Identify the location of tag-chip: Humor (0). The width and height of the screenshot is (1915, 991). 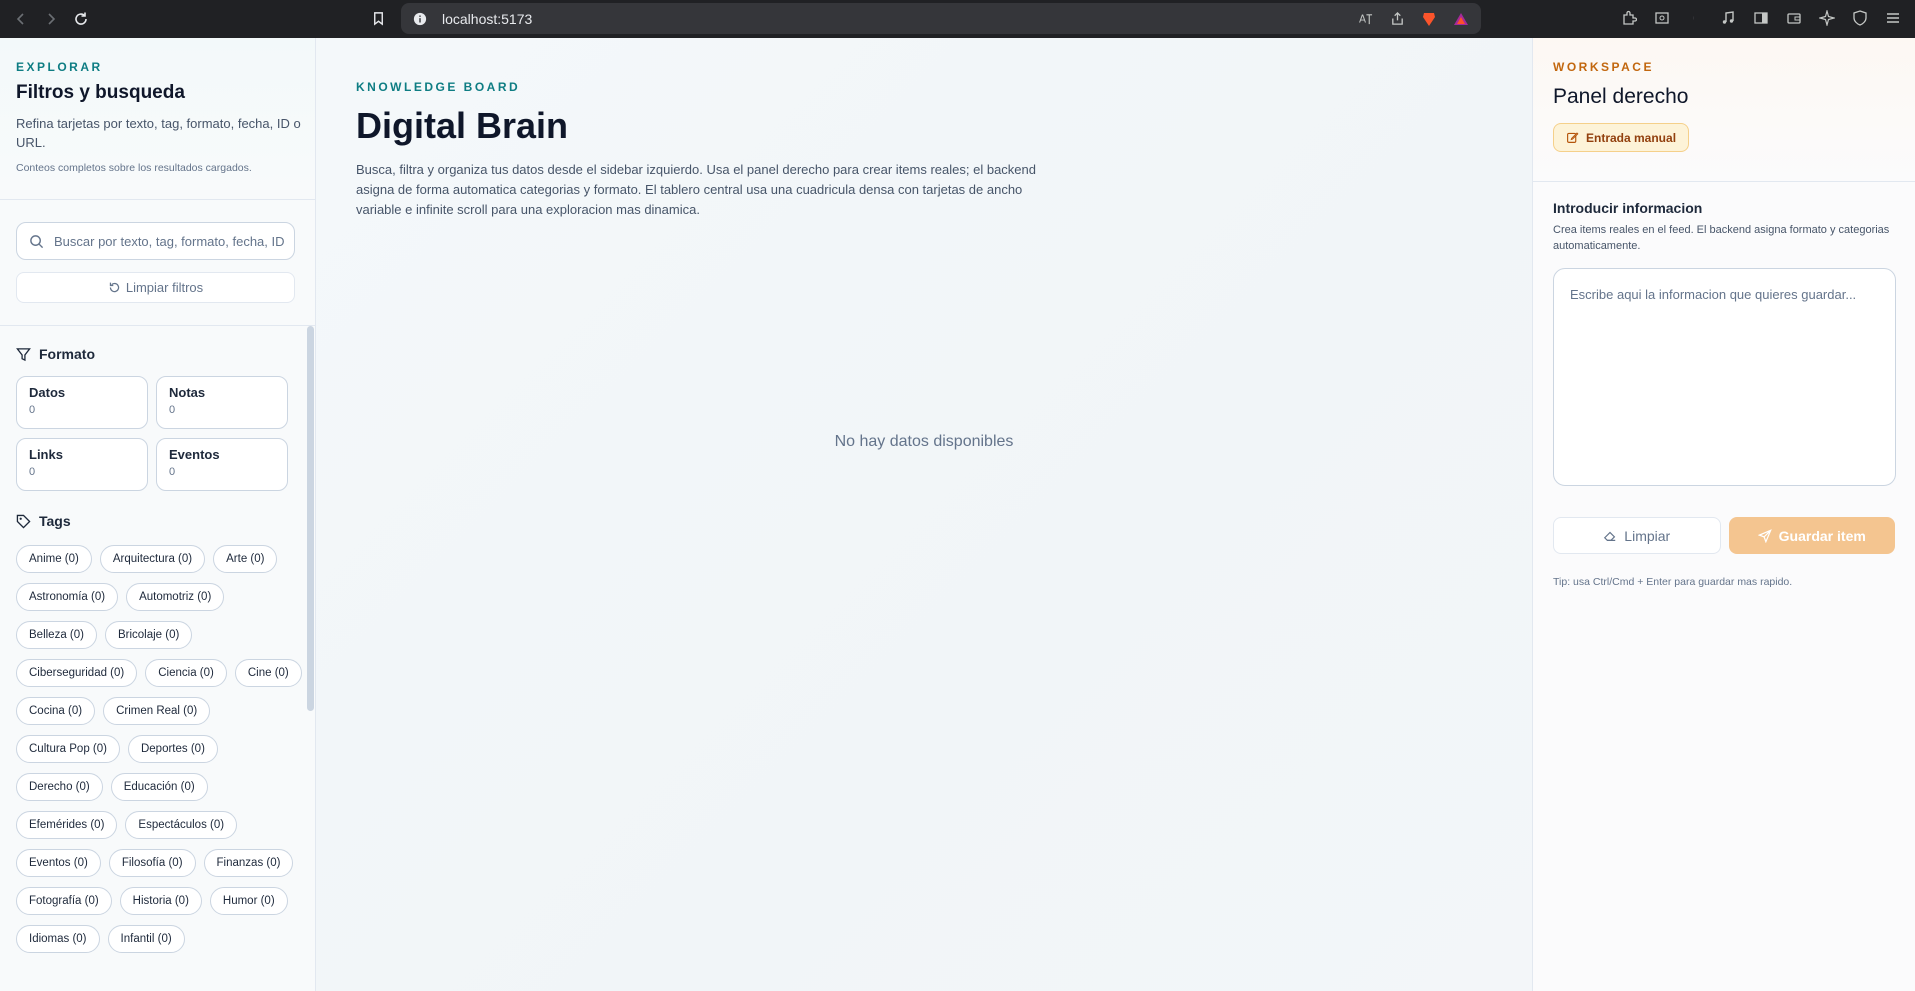
(248, 901).